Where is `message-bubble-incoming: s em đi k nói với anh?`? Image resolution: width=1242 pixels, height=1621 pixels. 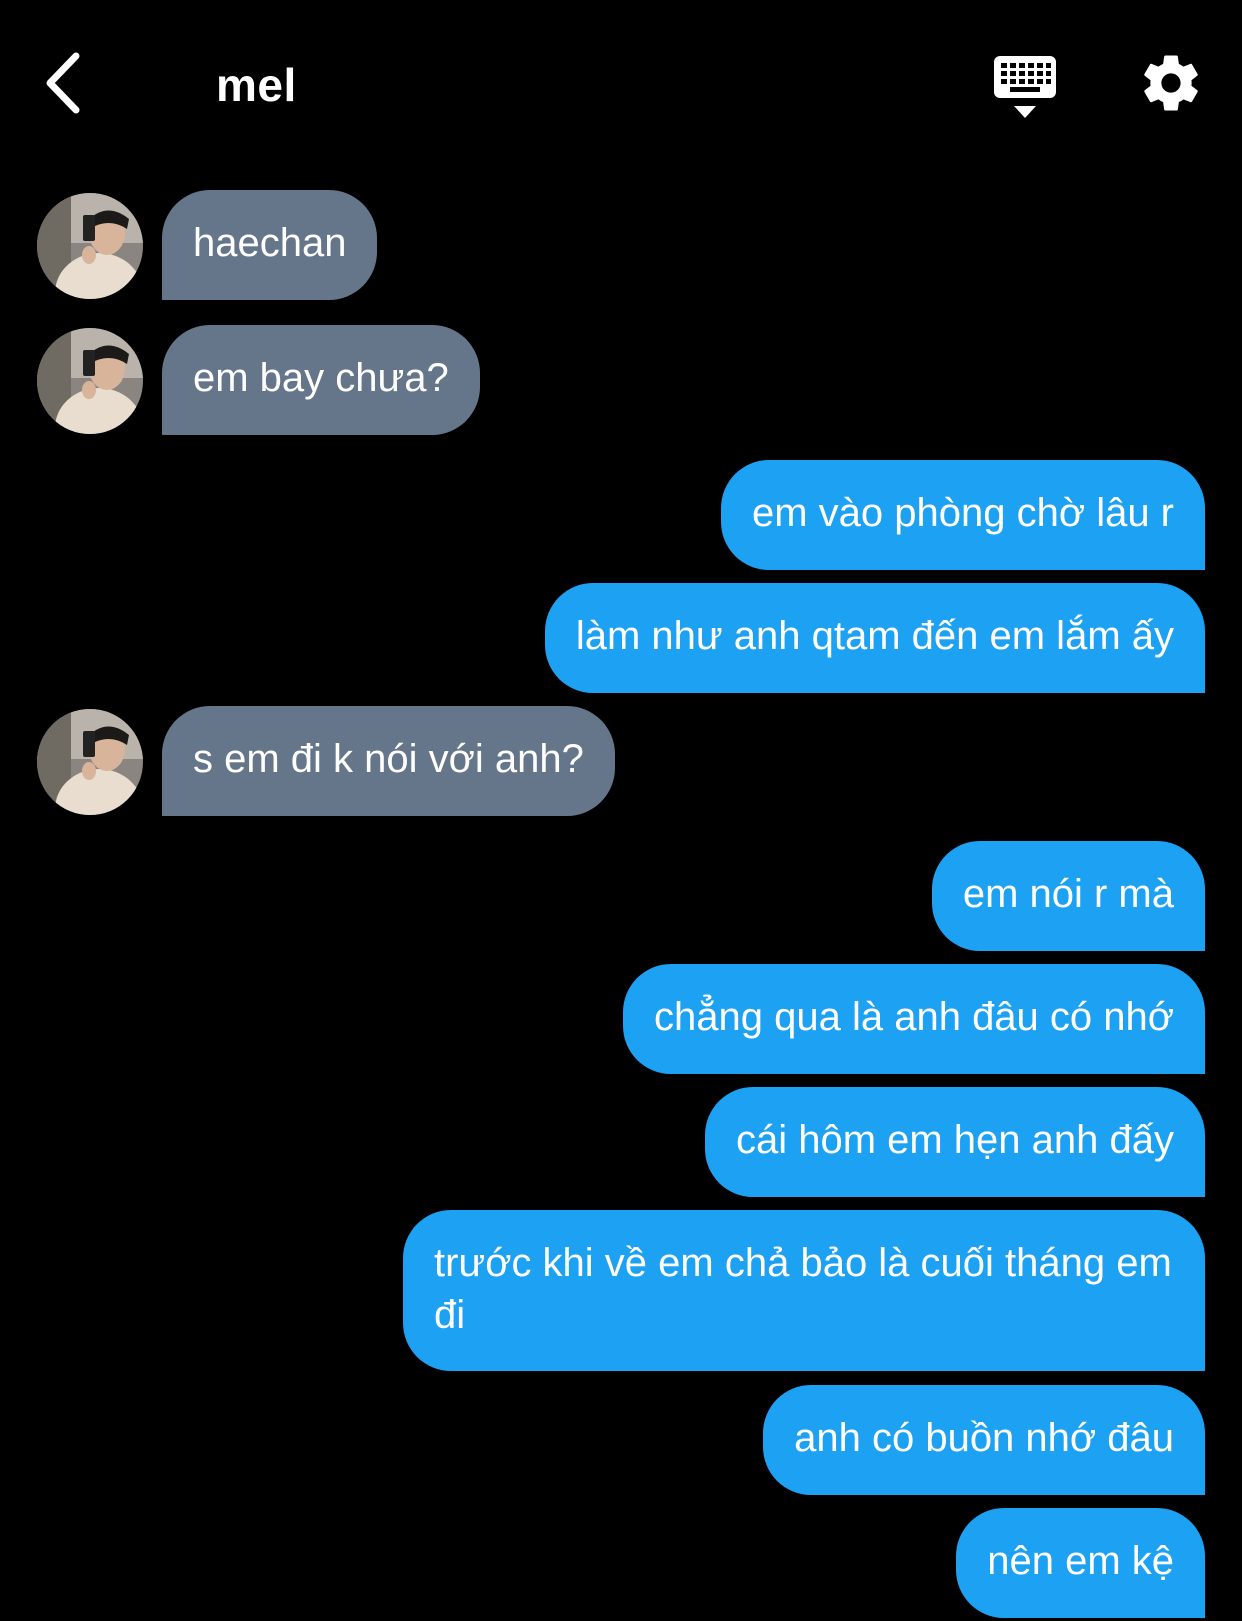 message-bubble-incoming: s em đi k nói với anh? is located at coordinates (388, 761).